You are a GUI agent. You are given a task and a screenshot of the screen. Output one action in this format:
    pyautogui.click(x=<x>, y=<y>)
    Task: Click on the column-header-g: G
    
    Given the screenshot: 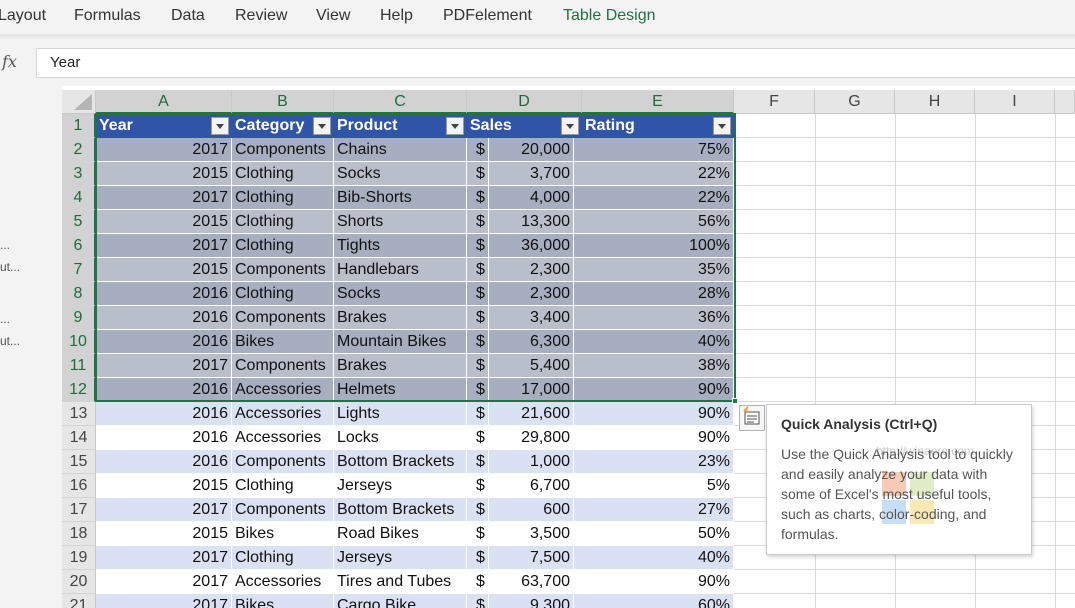 What is the action you would take?
    pyautogui.click(x=855, y=102)
    